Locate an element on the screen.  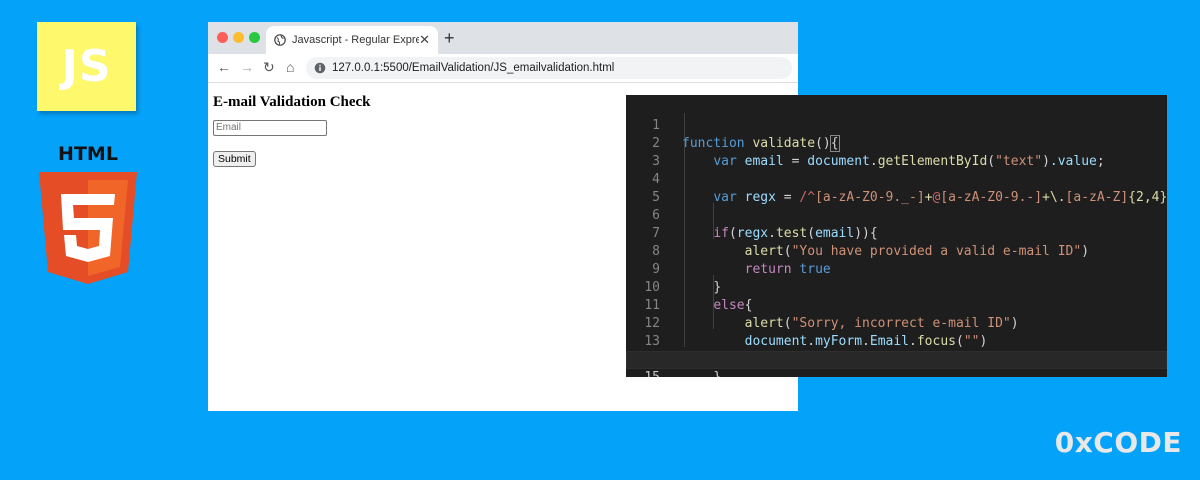
javascript-logo-text: JS is located at coordinates (86, 66).